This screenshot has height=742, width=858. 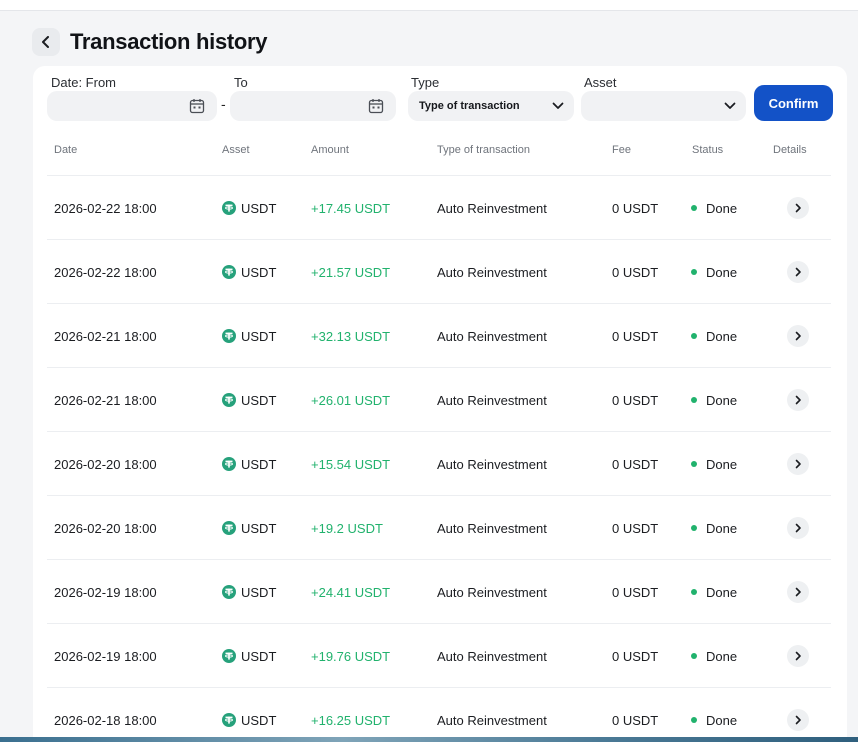 What do you see at coordinates (730, 105) in the screenshot?
I see `chevron-down-icon` at bounding box center [730, 105].